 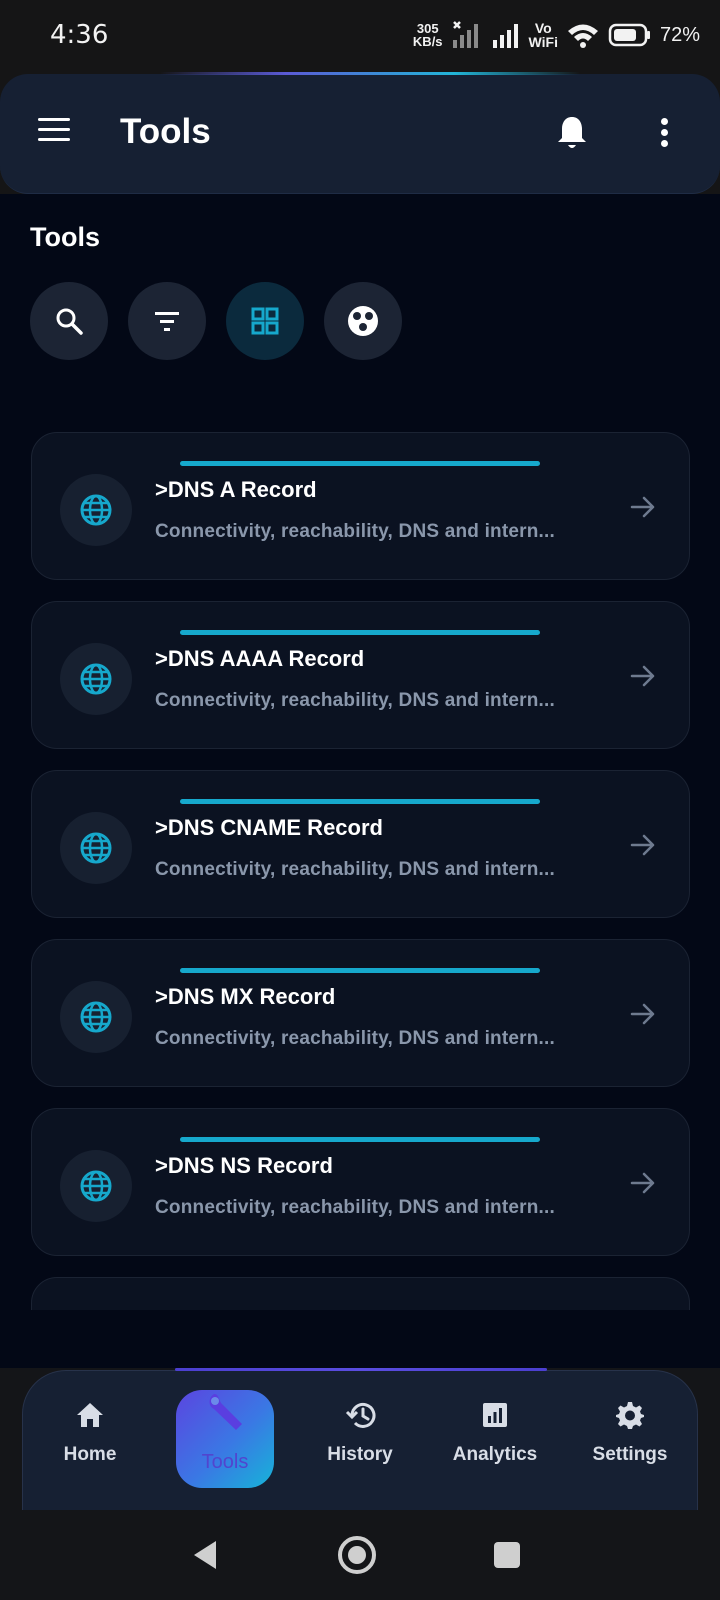 I want to click on history-icon, so click(x=360, y=1415).